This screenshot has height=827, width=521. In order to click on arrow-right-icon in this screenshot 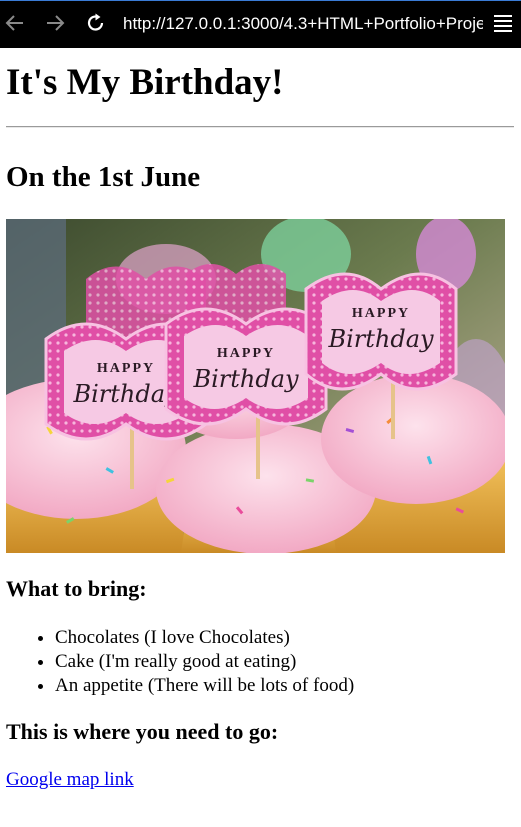, I will do `click(56, 23)`.